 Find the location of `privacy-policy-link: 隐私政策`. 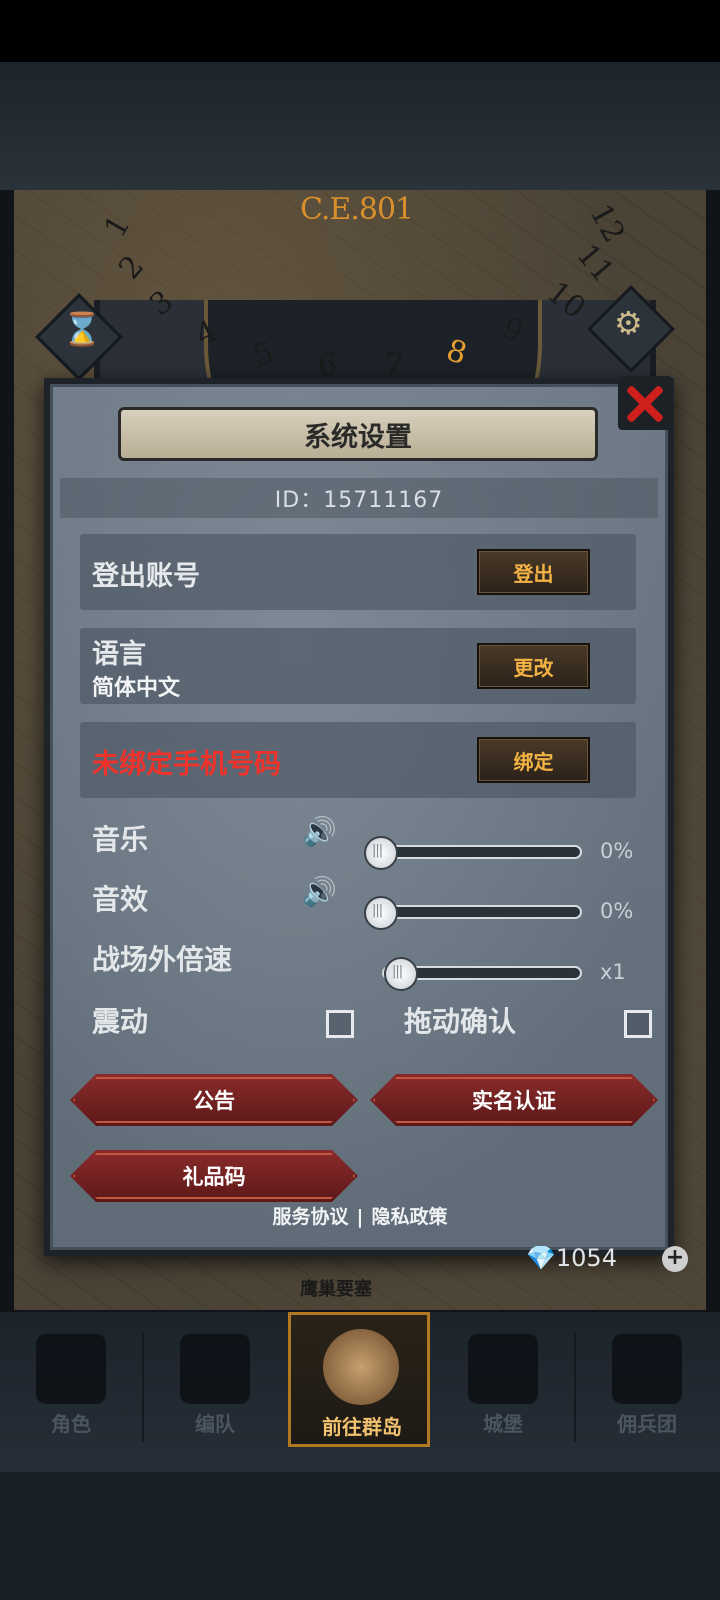

privacy-policy-link: 隐私政策 is located at coordinates (409, 1217).